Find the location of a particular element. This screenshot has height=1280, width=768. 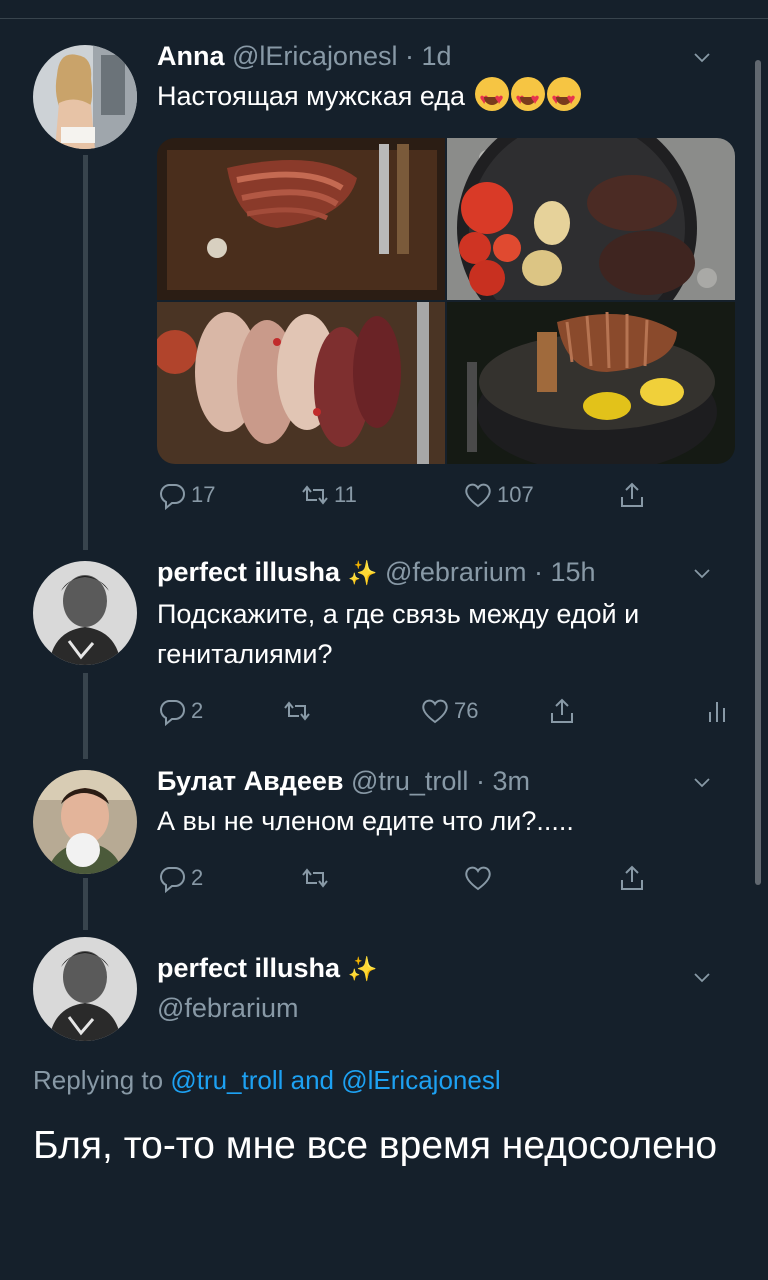

reply-button: 17 is located at coordinates (186, 495).